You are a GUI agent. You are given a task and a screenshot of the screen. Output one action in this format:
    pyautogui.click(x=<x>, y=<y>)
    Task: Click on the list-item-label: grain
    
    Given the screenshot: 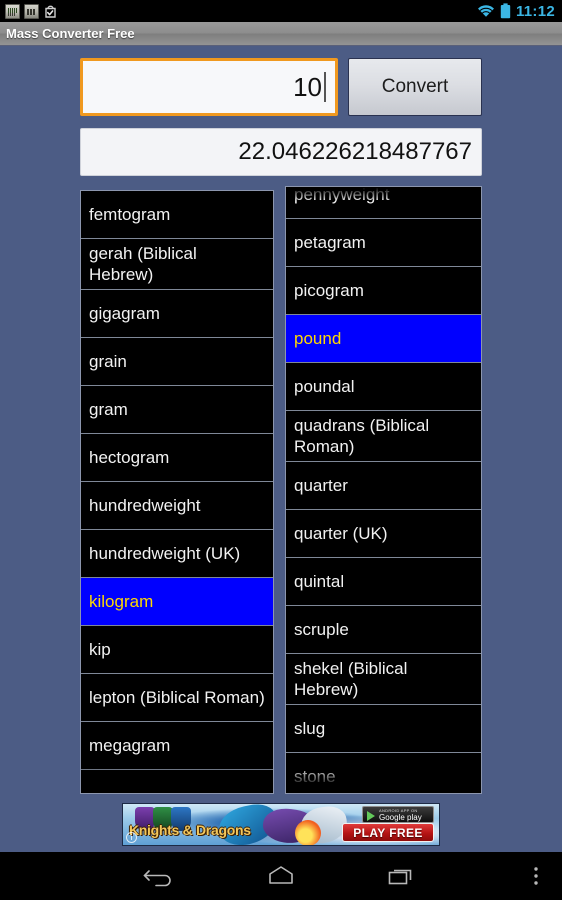 What is the action you would take?
    pyautogui.click(x=108, y=361)
    